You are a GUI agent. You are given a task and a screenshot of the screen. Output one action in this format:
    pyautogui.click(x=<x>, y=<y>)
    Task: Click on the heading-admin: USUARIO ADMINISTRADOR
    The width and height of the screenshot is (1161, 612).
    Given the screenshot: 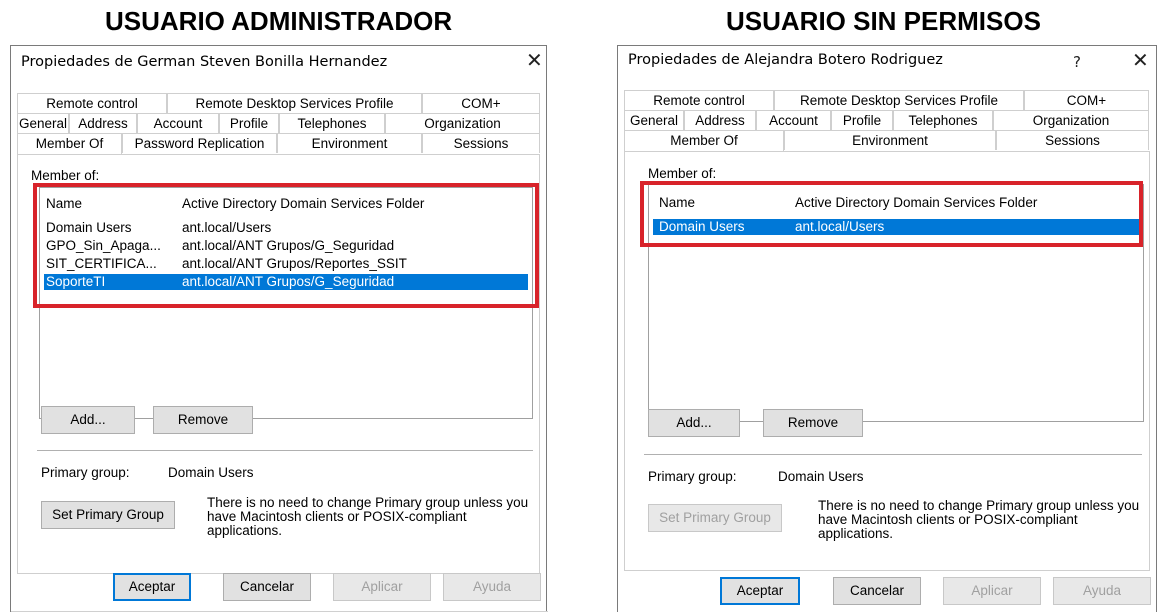 What is the action you would take?
    pyautogui.click(x=279, y=21)
    